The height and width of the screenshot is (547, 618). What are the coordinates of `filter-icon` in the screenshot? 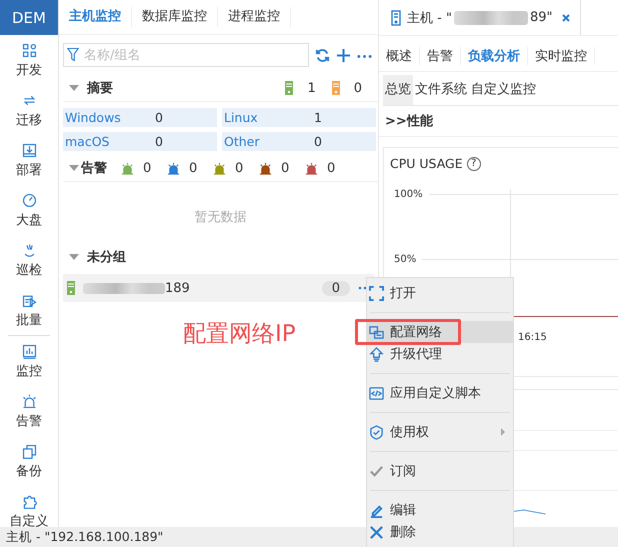 It's located at (73, 54).